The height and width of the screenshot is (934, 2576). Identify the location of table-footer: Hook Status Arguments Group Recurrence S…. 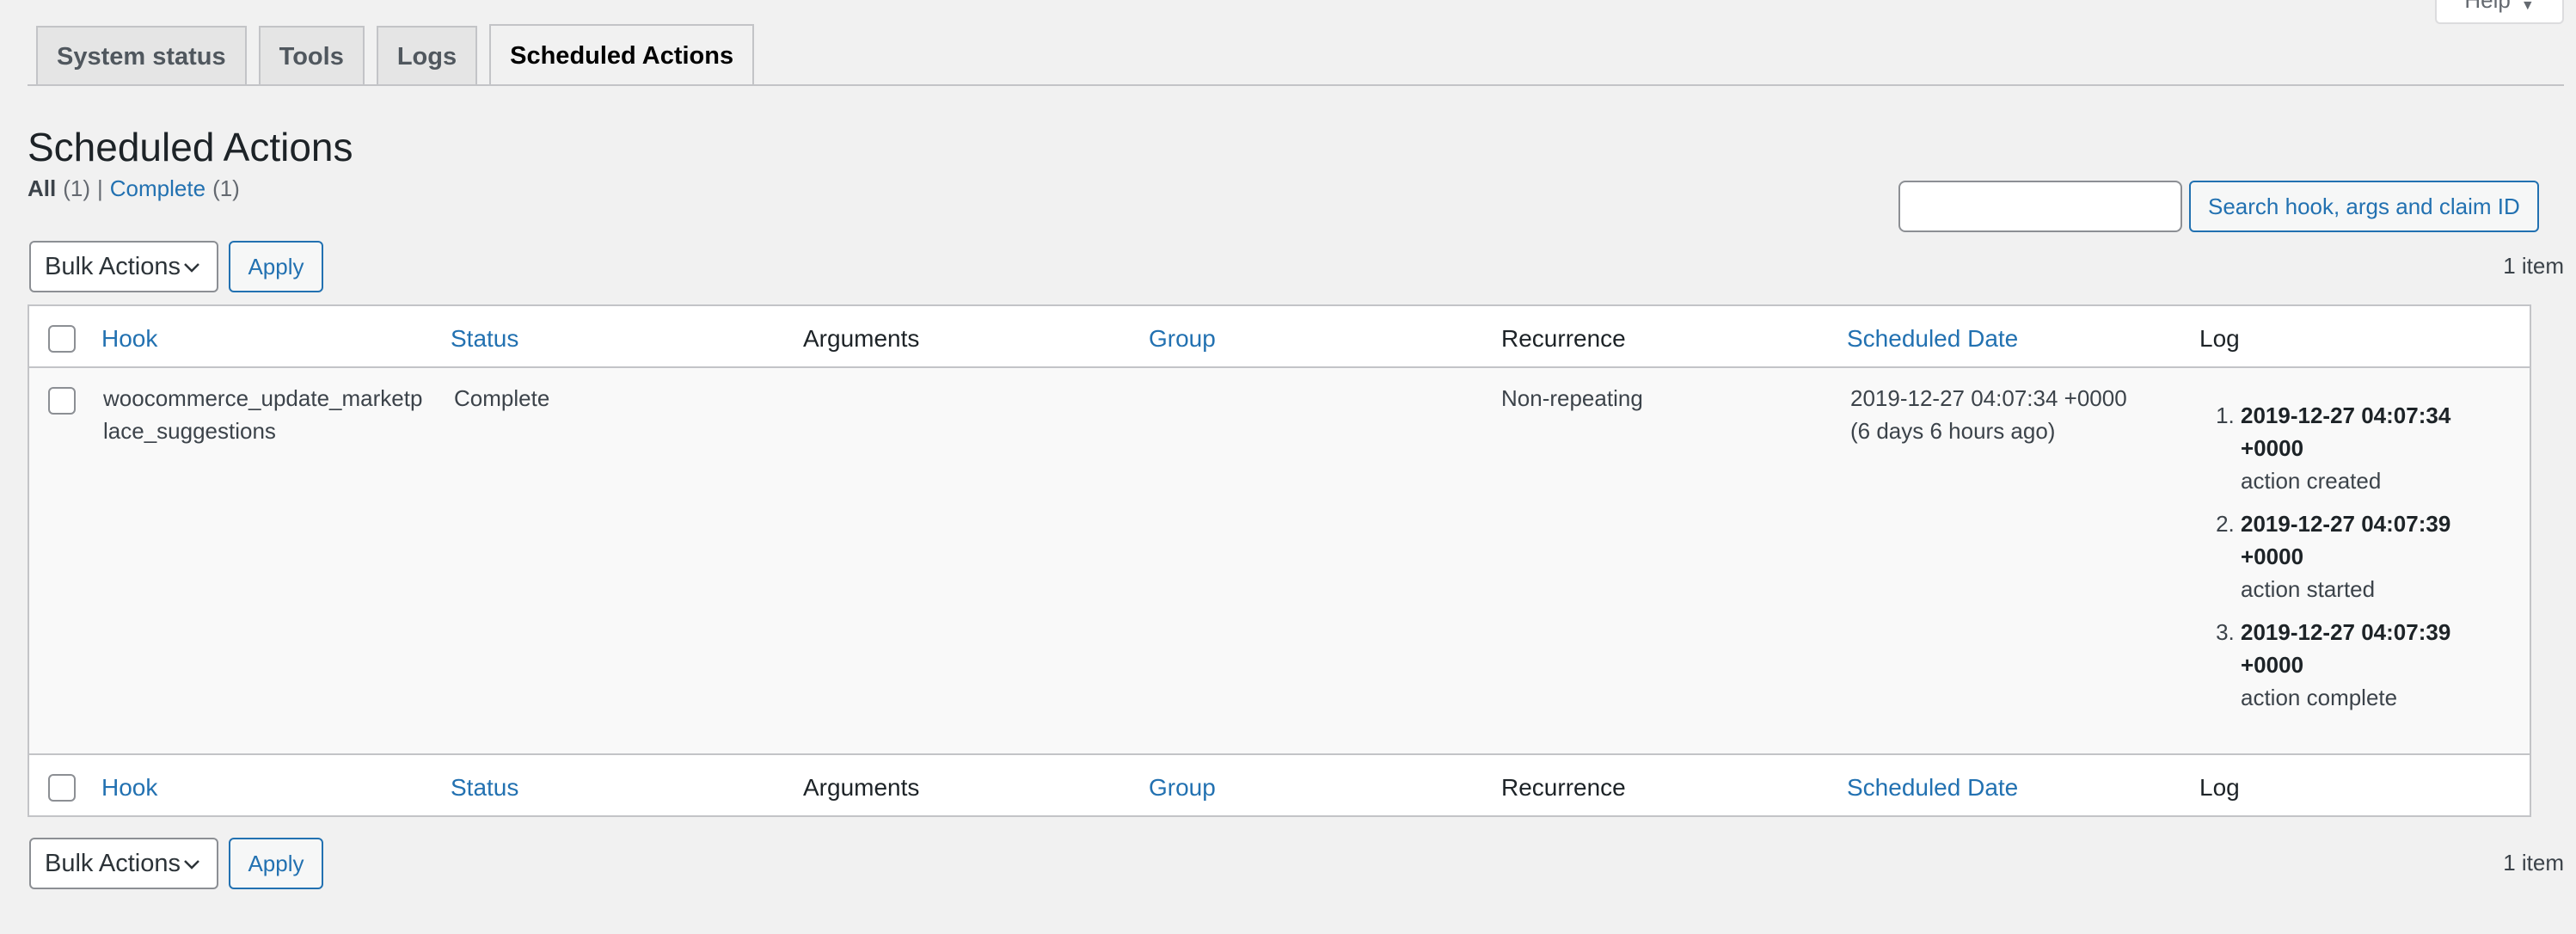
(1279, 784).